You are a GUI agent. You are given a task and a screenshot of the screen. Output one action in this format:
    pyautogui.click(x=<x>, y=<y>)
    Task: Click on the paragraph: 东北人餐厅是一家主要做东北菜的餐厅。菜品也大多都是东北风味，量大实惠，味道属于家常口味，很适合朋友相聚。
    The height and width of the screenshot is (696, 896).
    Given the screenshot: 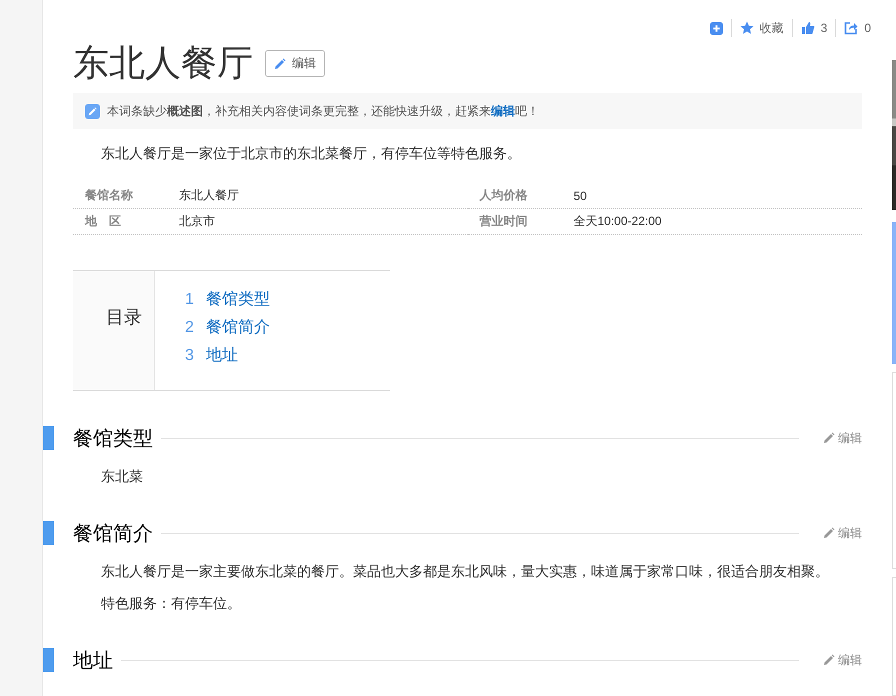 What is the action you would take?
    pyautogui.click(x=465, y=571)
    